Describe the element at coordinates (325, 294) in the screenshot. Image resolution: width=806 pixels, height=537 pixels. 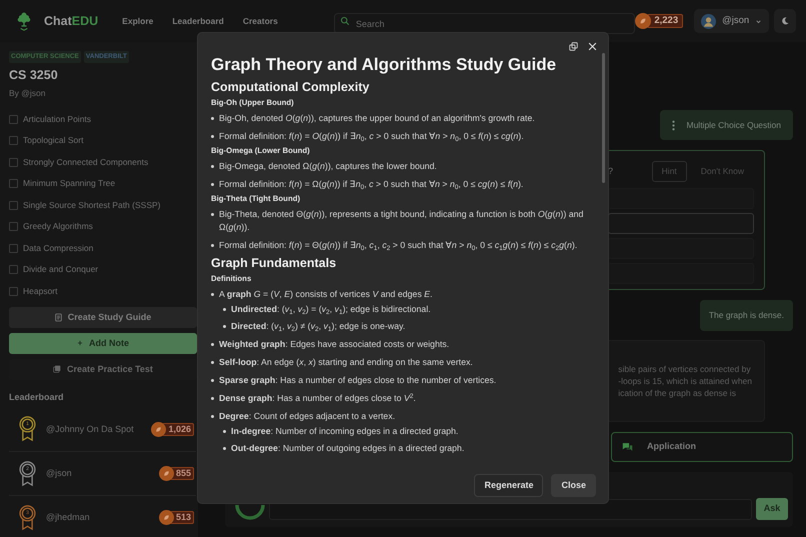
I see `guide-text: A graph G = (V, E) consists of vertices V and edges E.` at that location.